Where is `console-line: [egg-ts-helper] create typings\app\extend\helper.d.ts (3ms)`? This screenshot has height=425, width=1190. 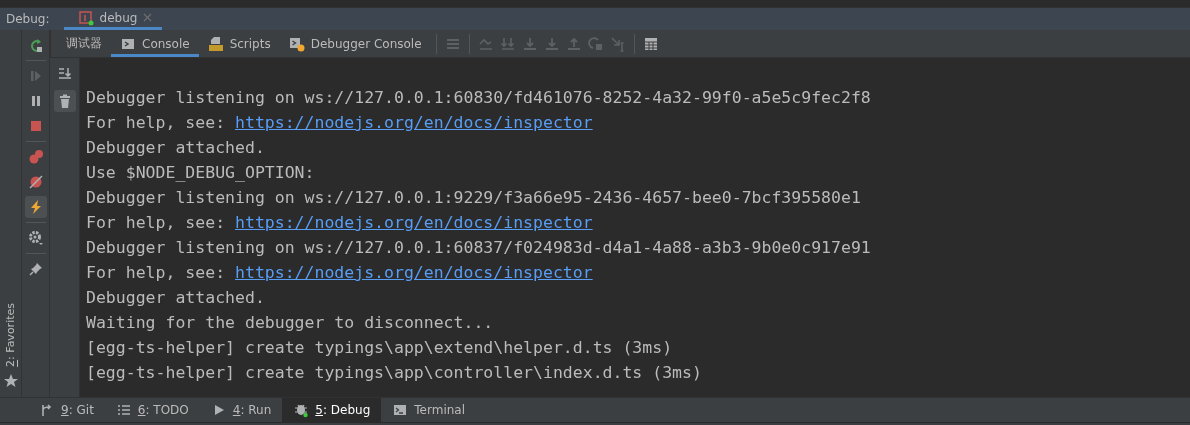
console-line: [egg-ts-helper] create typings\app\extend\helper.d.ts (3ms) is located at coordinates (380, 348).